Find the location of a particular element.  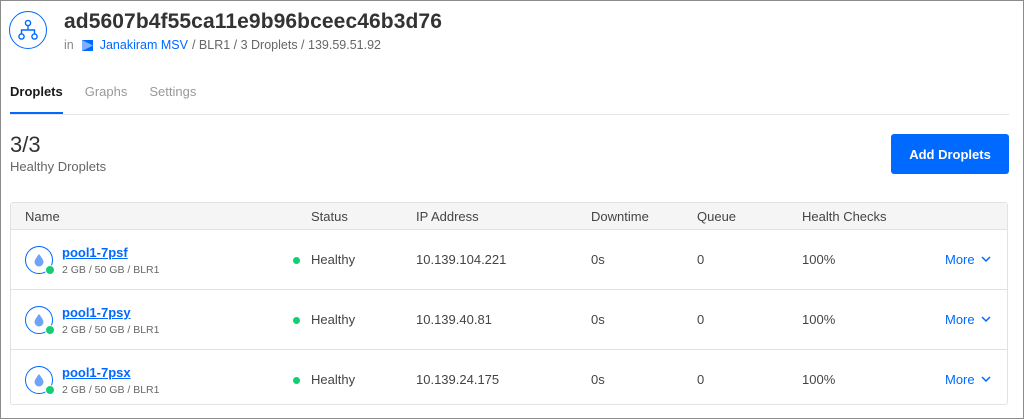

column-header-health-checks: Health Checks is located at coordinates (844, 216).